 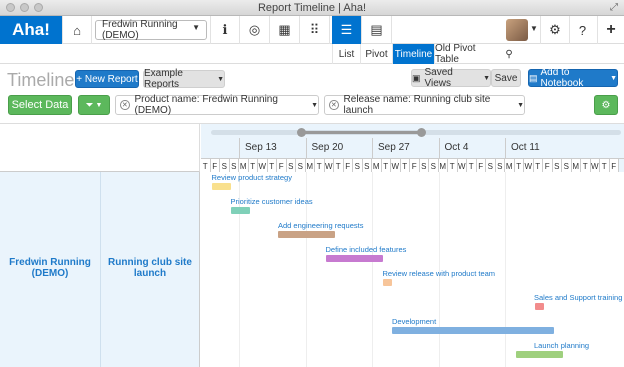 I want to click on settings-gear-button: ⚙, so click(x=606, y=105).